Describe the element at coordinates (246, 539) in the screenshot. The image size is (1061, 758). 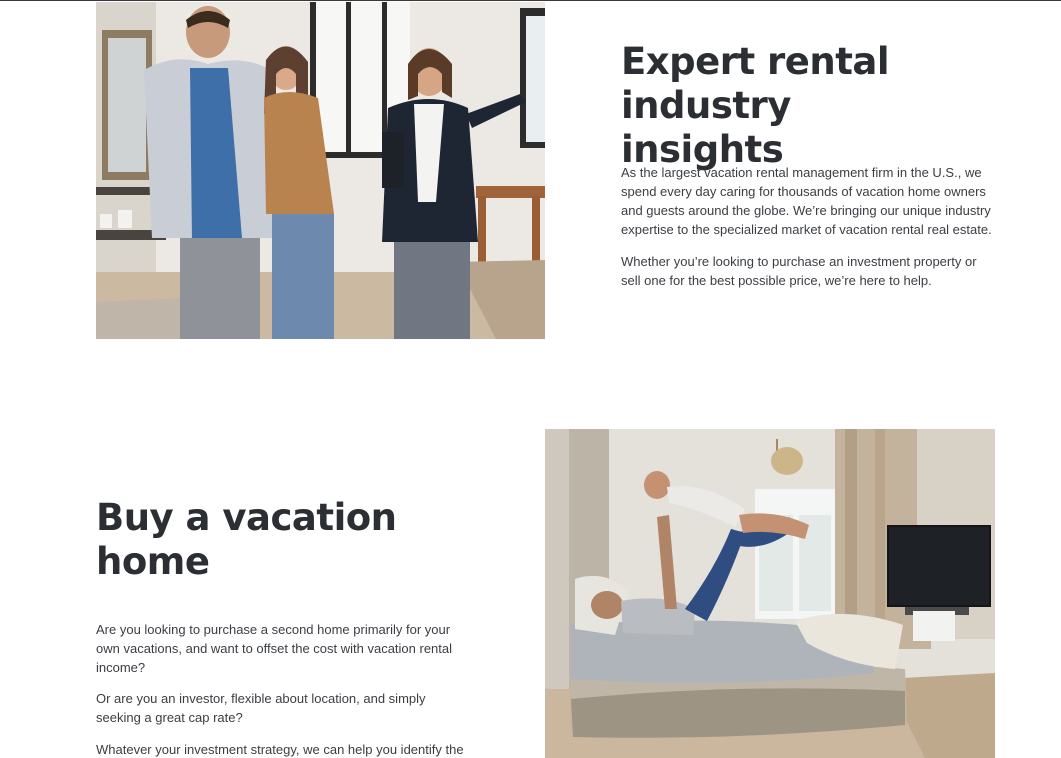
I see `buy-heading: Buy a vacation home` at that location.